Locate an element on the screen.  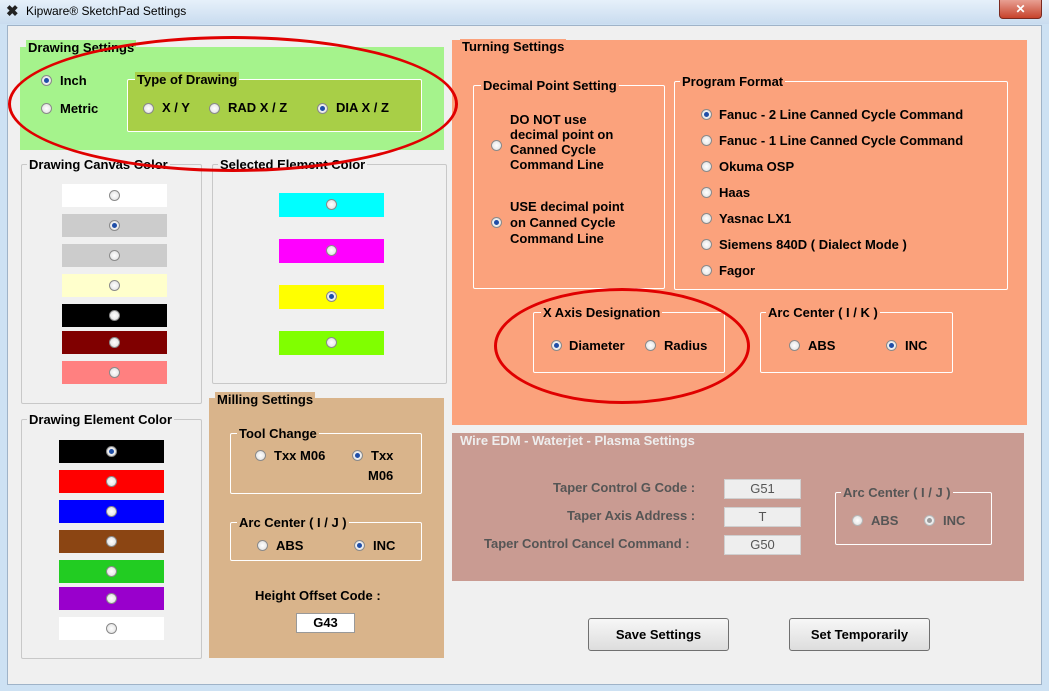
close-button: ✕ is located at coordinates (1020, 9).